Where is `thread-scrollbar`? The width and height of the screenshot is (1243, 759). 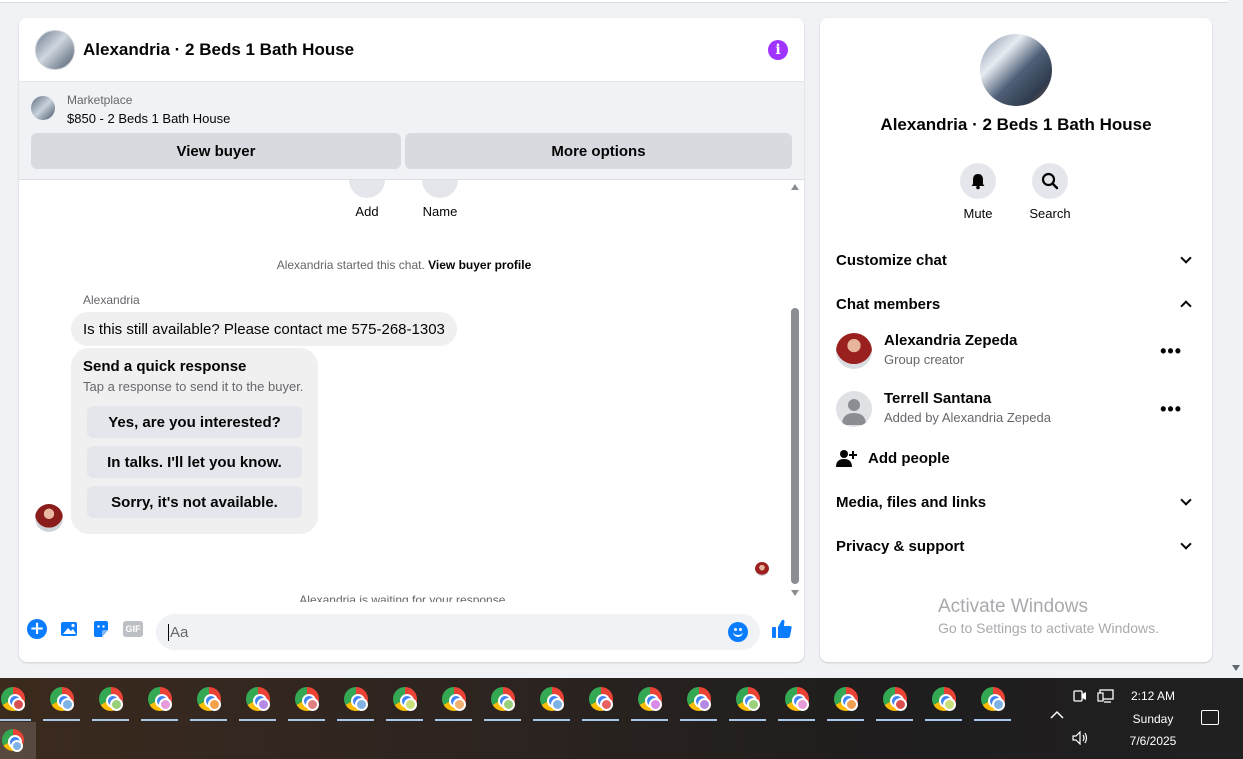
thread-scrollbar is located at coordinates (795, 391).